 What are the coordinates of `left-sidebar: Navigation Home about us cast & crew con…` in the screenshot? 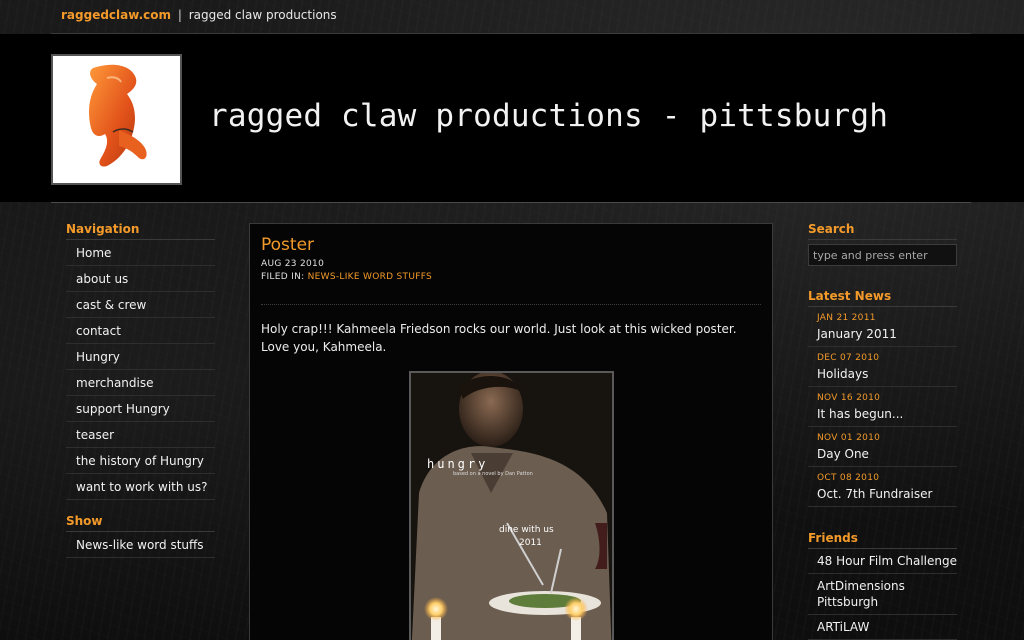 It's located at (140, 390).